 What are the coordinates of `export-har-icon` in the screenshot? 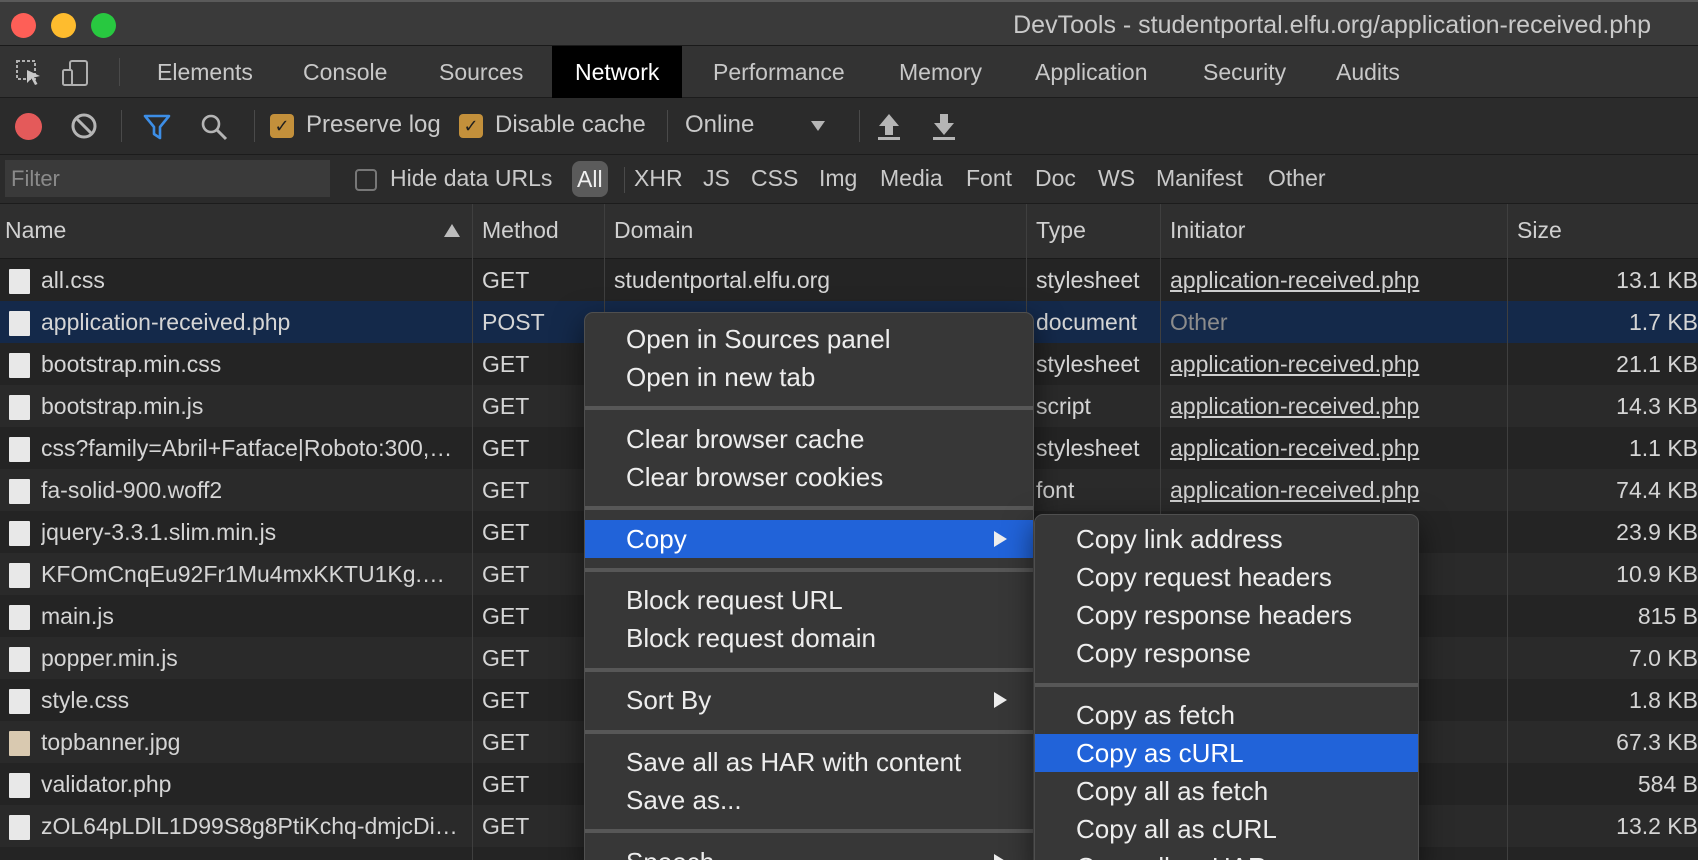 It's located at (944, 126).